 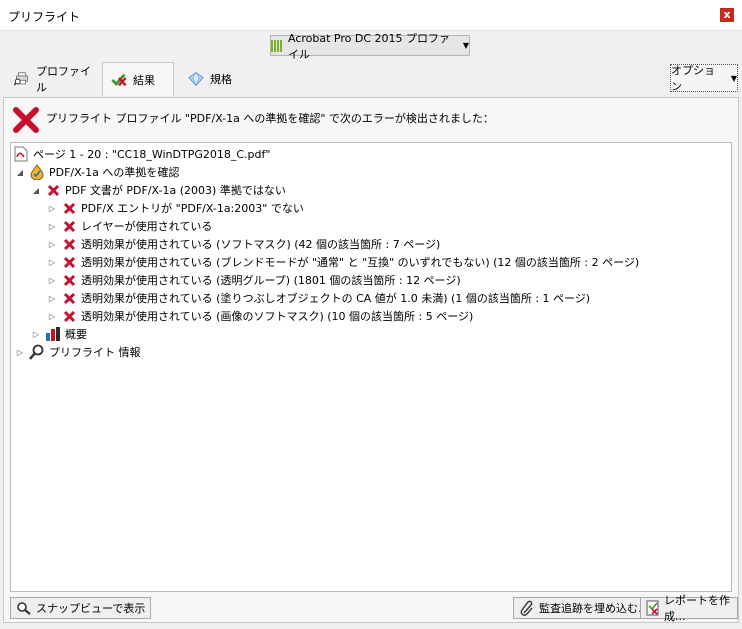 What do you see at coordinates (22, 79) in the screenshot?
I see `printer-magnifier-icon` at bounding box center [22, 79].